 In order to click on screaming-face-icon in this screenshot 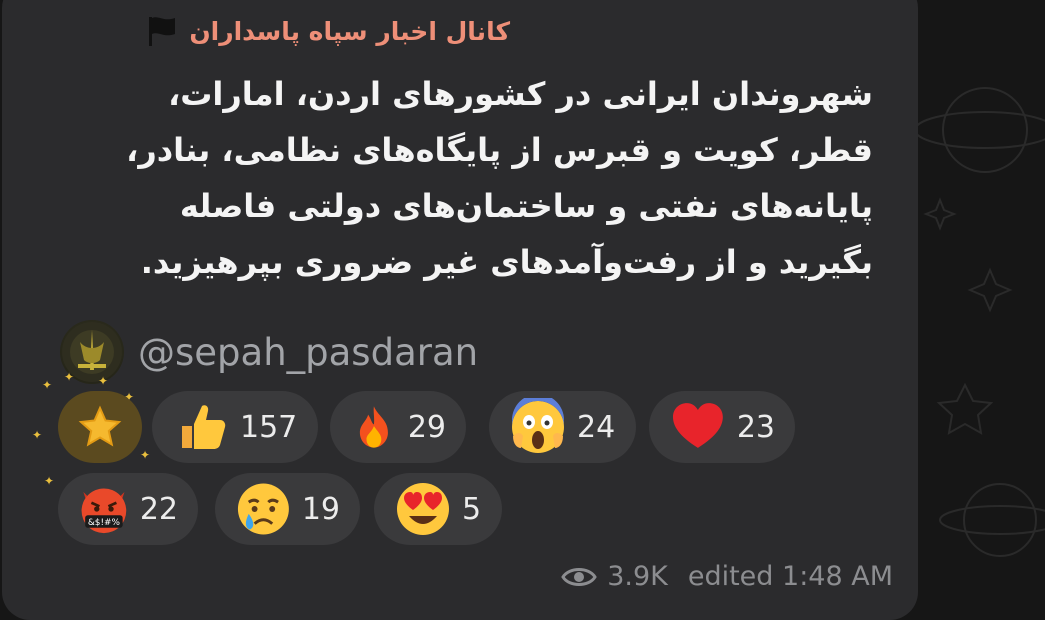, I will do `click(538, 425)`.